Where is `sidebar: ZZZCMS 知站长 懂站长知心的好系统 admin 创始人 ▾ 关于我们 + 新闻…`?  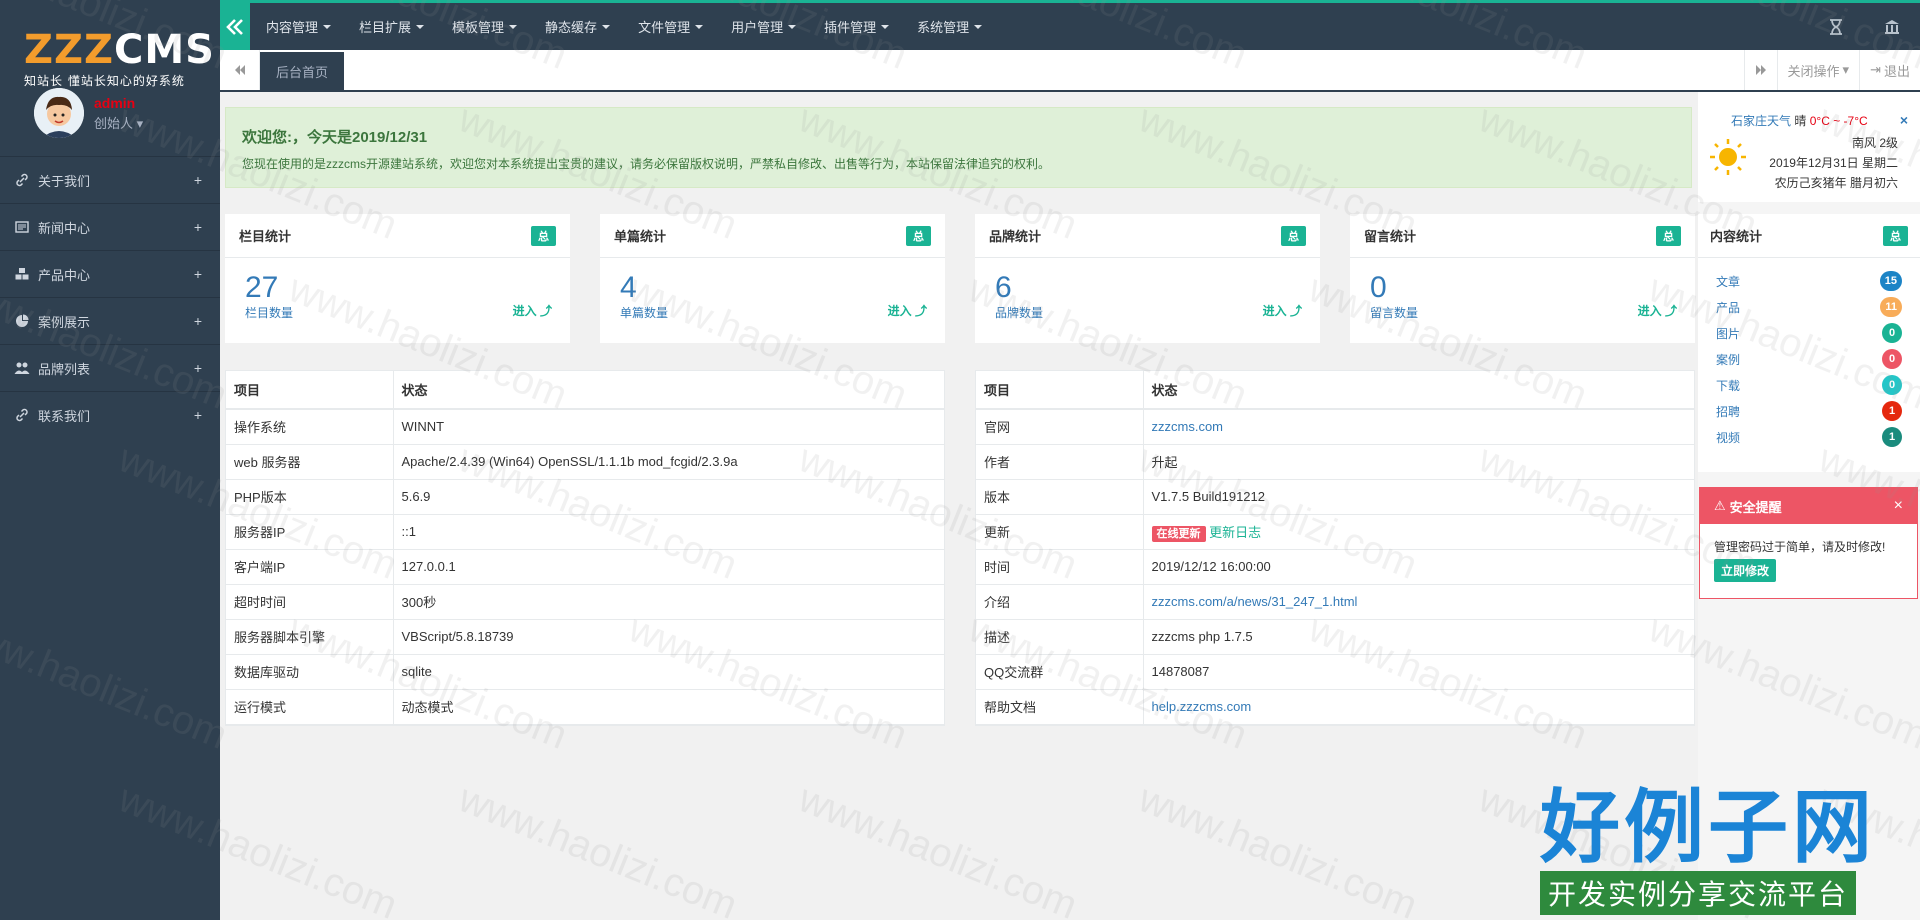 sidebar: ZZZCMS 知站长 懂站长知心的好系统 admin 创始人 ▾ 关于我们 + 新闻… is located at coordinates (110, 460).